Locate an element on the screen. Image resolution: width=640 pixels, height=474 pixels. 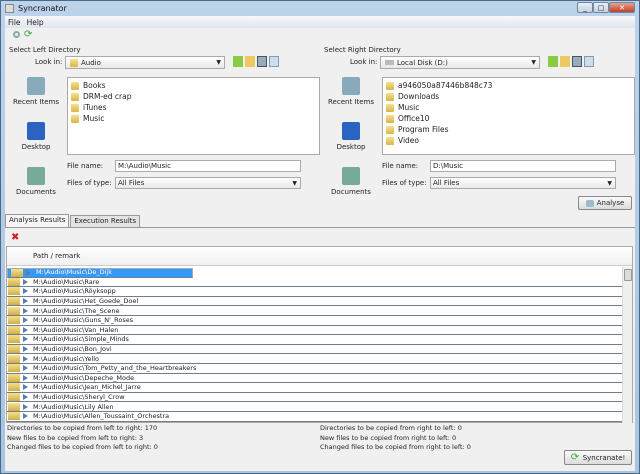
table-row: M:\Audio\Music\Rare is located at coordinates (315, 282).